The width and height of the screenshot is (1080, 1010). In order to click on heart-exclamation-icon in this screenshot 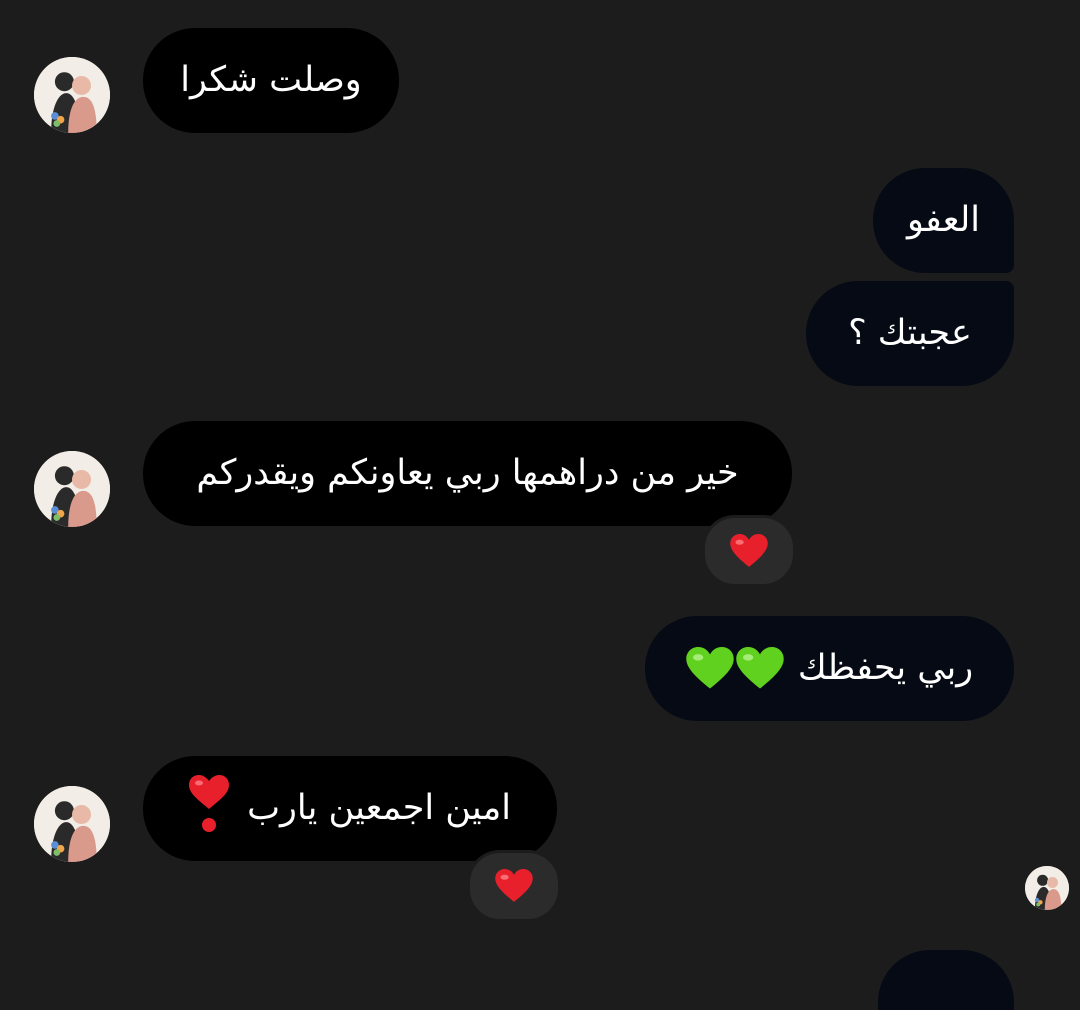, I will do `click(209, 808)`.